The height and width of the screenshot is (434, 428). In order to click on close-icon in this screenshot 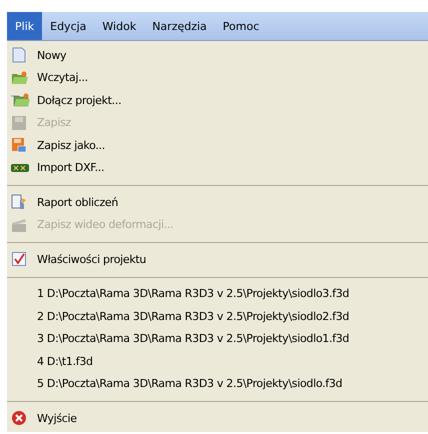, I will do `click(19, 418)`.